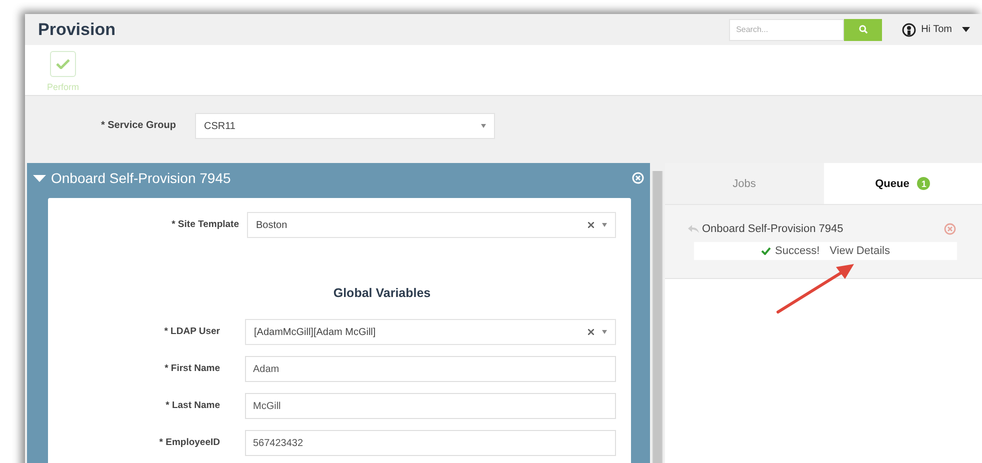  What do you see at coordinates (657, 313) in the screenshot?
I see `scrollbar` at bounding box center [657, 313].